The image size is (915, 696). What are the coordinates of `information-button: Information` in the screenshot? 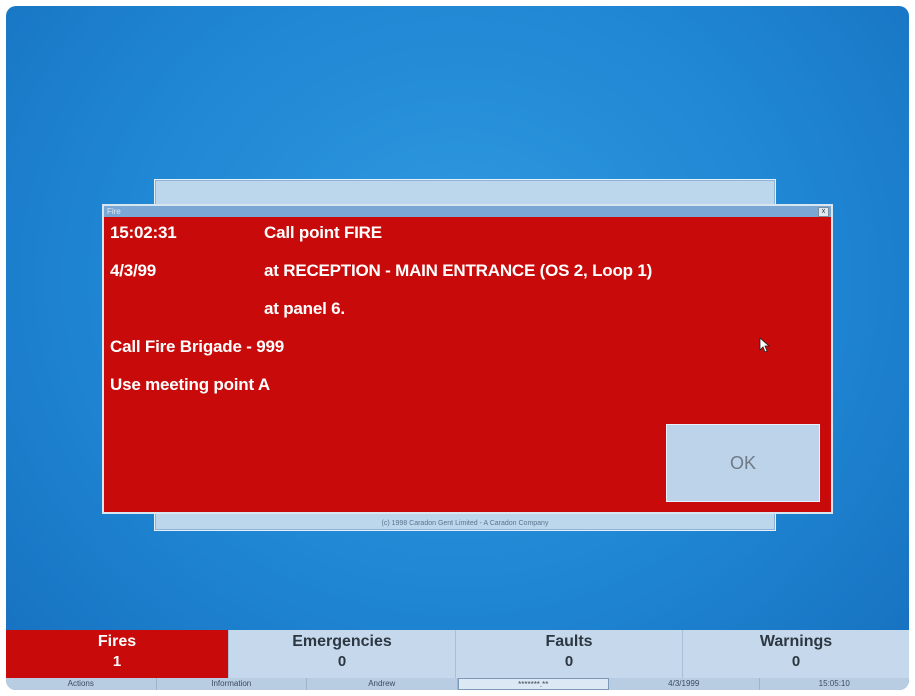 It's located at (232, 684).